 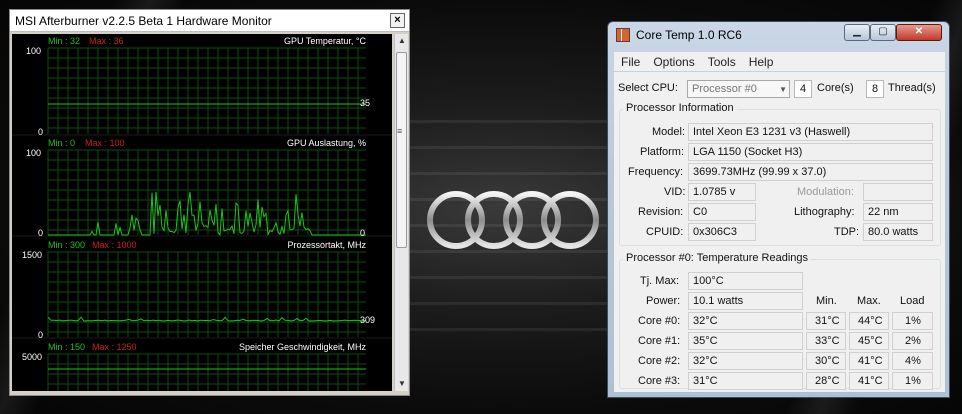 What do you see at coordinates (919, 32) in the screenshot?
I see `close-button: ✕` at bounding box center [919, 32].